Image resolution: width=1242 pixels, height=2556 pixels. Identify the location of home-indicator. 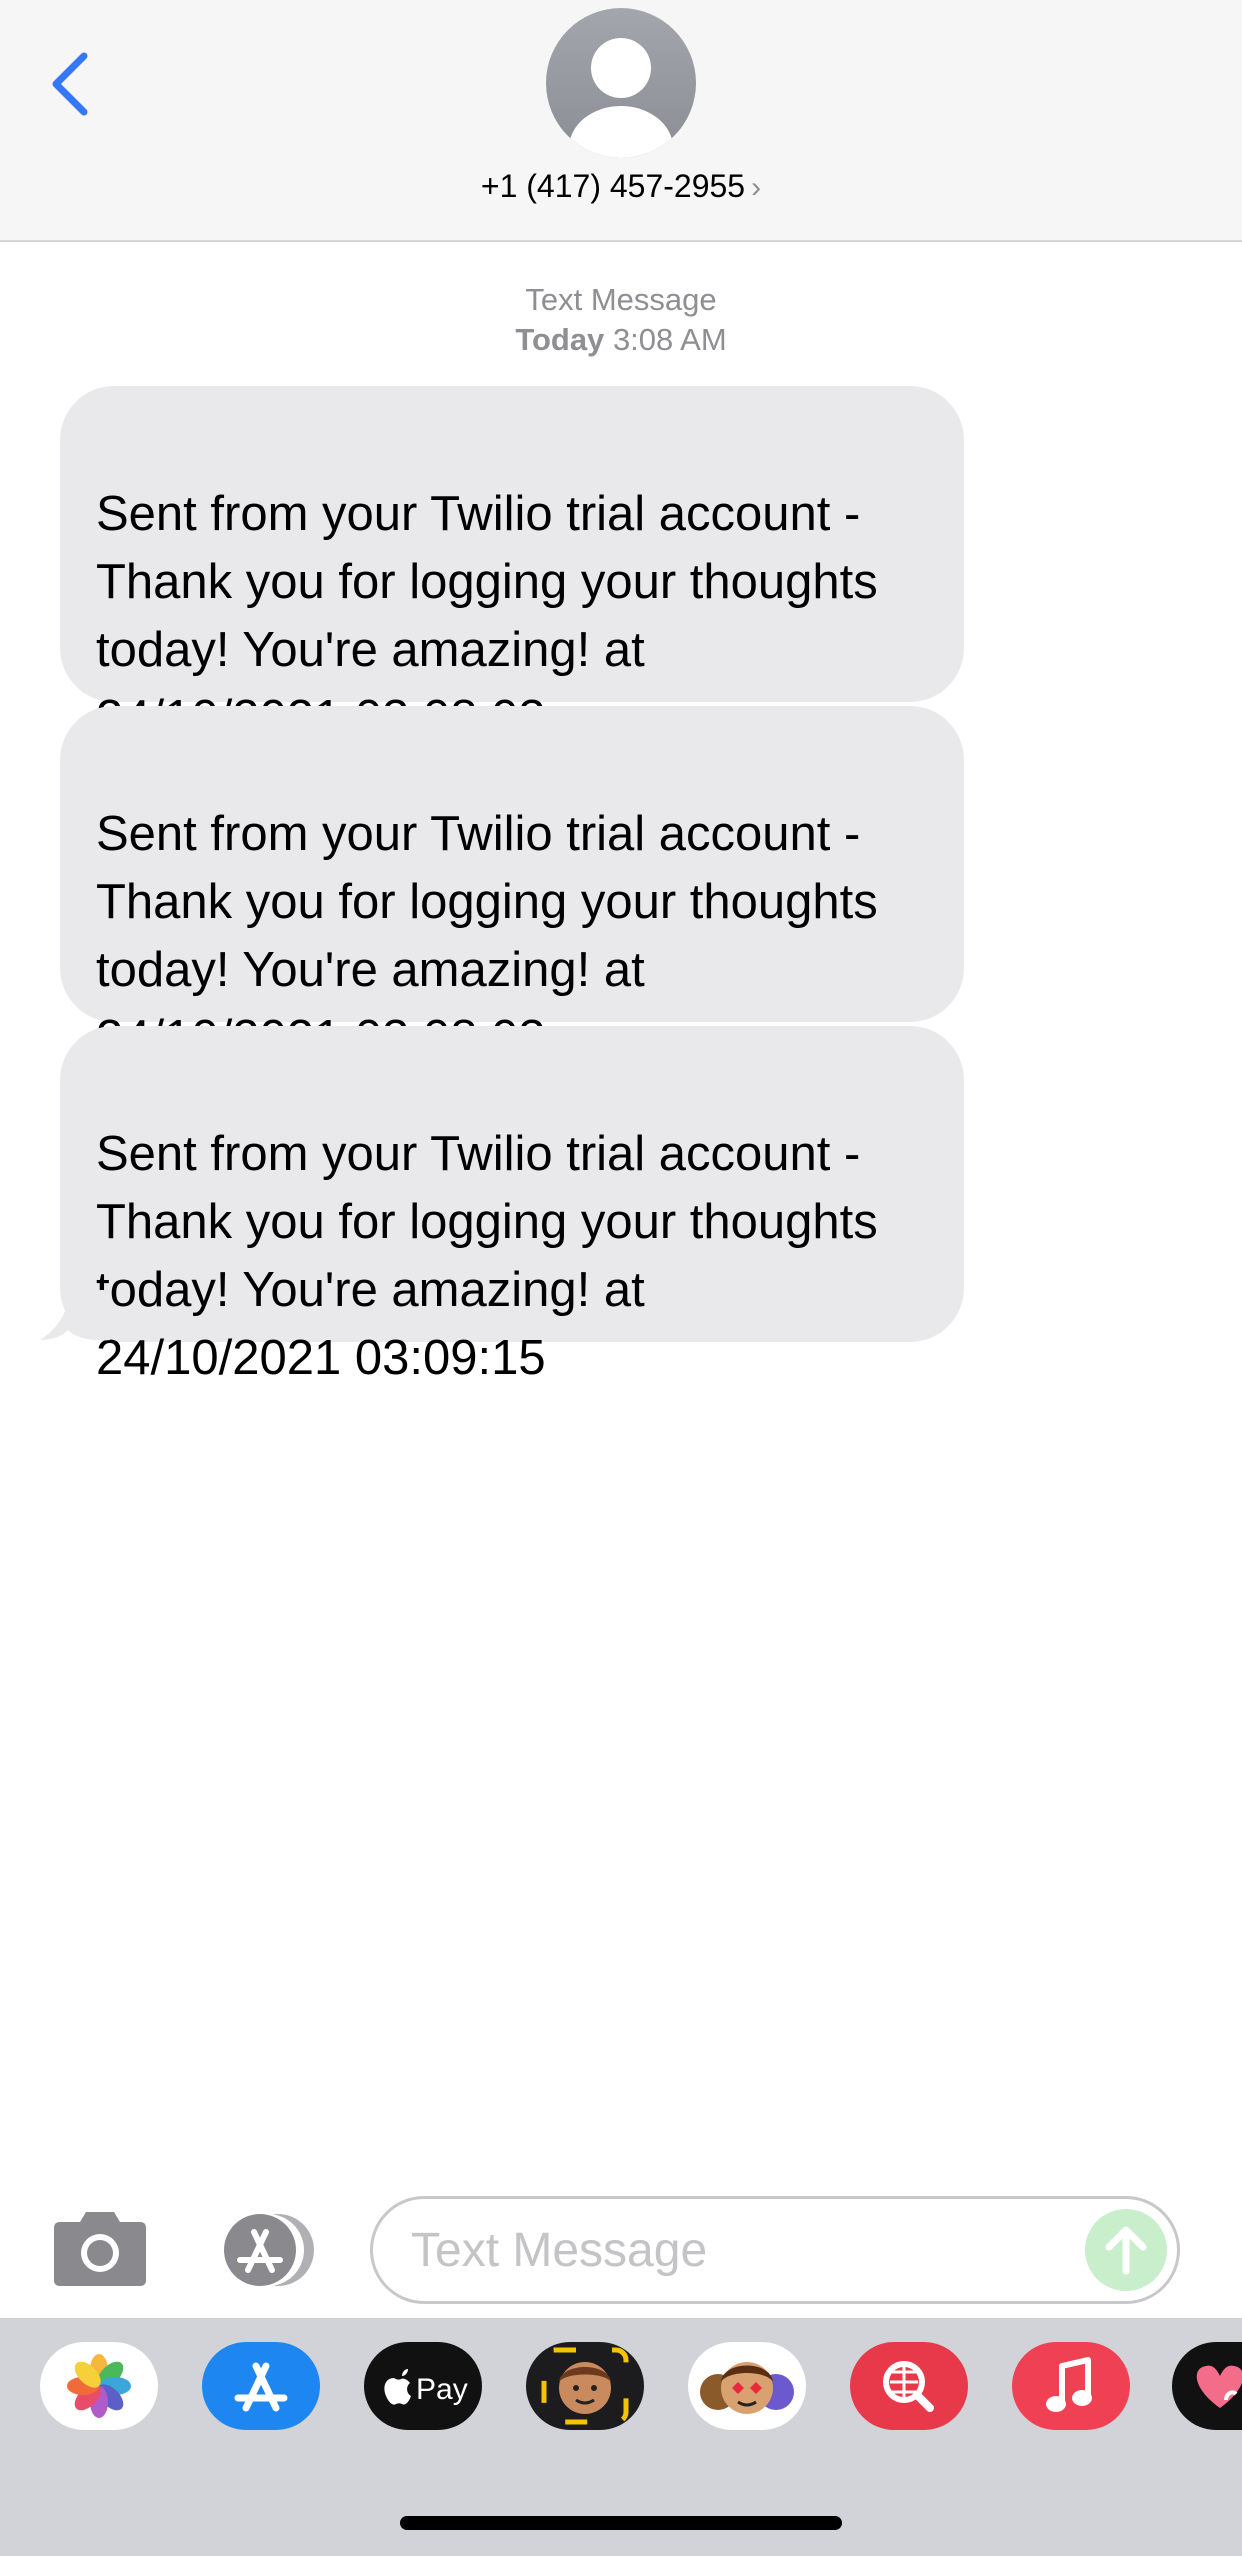
(621, 2523).